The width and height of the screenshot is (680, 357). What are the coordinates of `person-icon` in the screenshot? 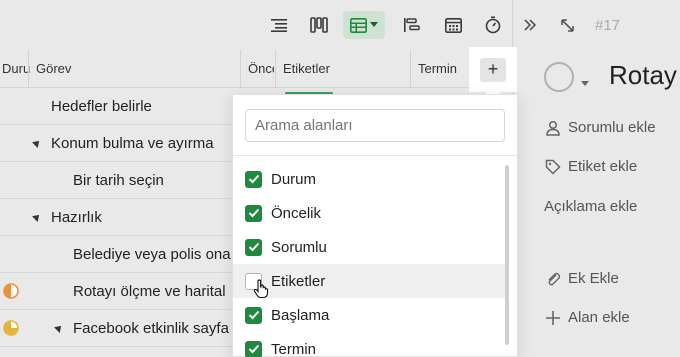 It's located at (553, 128).